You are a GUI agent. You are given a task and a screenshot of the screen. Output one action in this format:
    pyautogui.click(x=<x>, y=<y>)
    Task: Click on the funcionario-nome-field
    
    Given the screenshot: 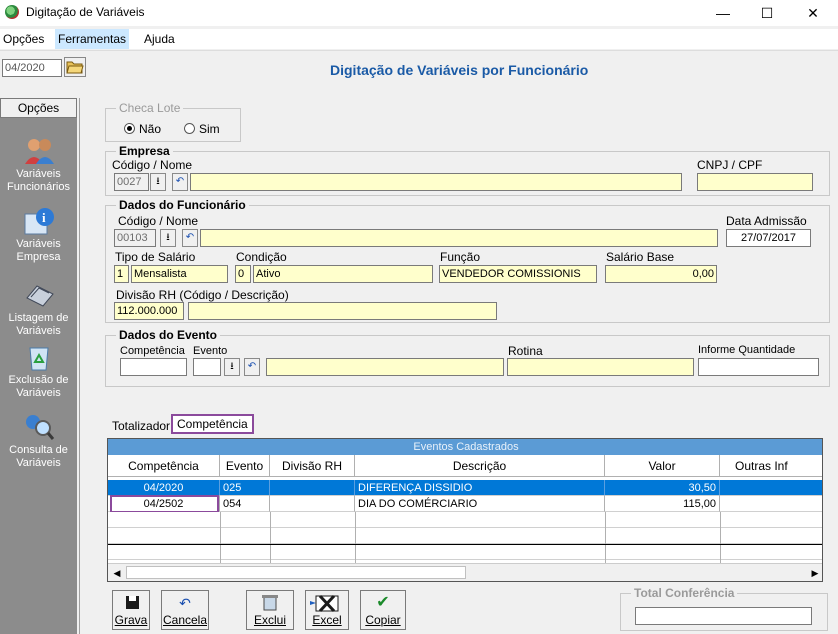 What is the action you would take?
    pyautogui.click(x=459, y=238)
    